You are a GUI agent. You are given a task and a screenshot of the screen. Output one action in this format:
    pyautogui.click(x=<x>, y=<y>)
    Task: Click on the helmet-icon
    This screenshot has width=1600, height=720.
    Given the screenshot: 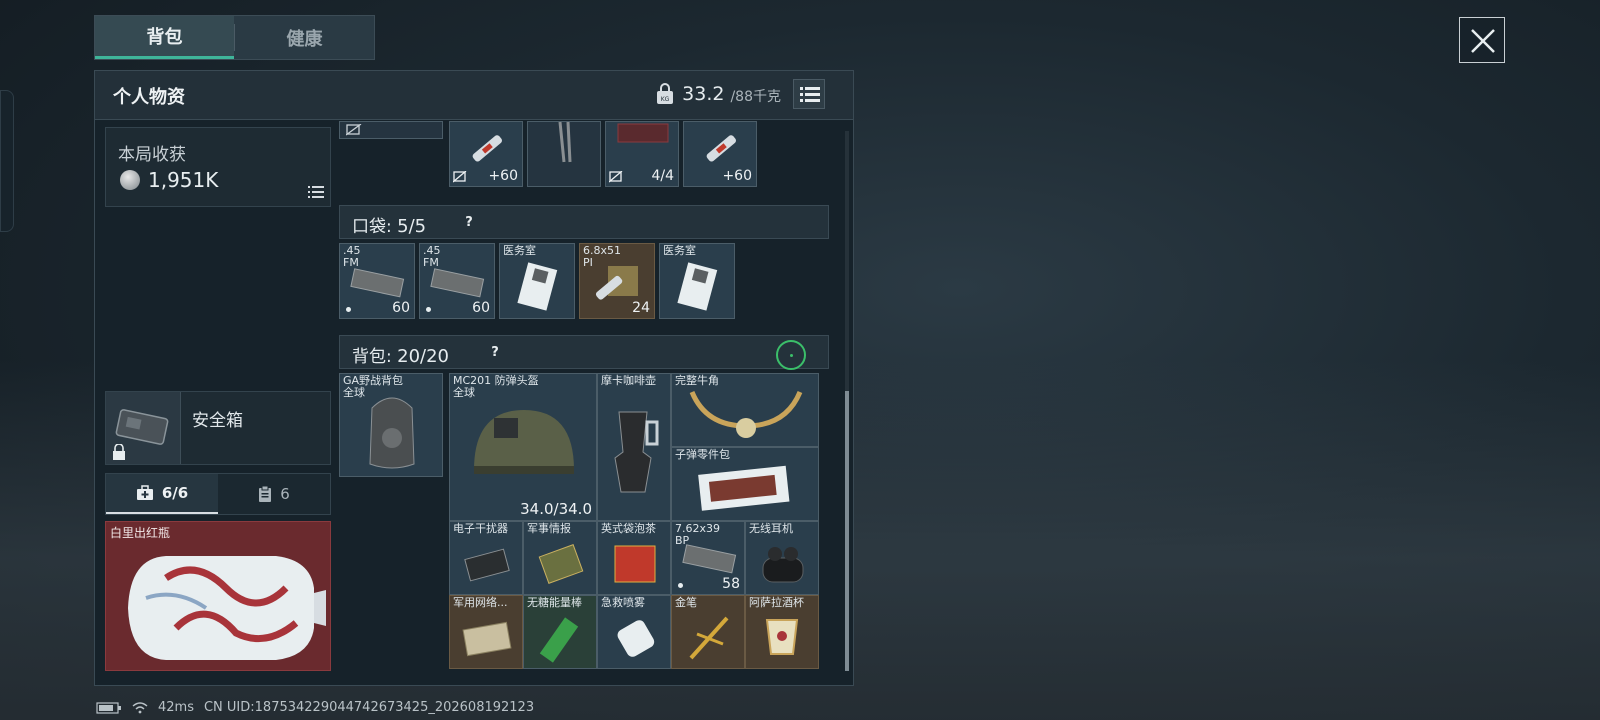 What is the action you would take?
    pyautogui.click(x=524, y=442)
    